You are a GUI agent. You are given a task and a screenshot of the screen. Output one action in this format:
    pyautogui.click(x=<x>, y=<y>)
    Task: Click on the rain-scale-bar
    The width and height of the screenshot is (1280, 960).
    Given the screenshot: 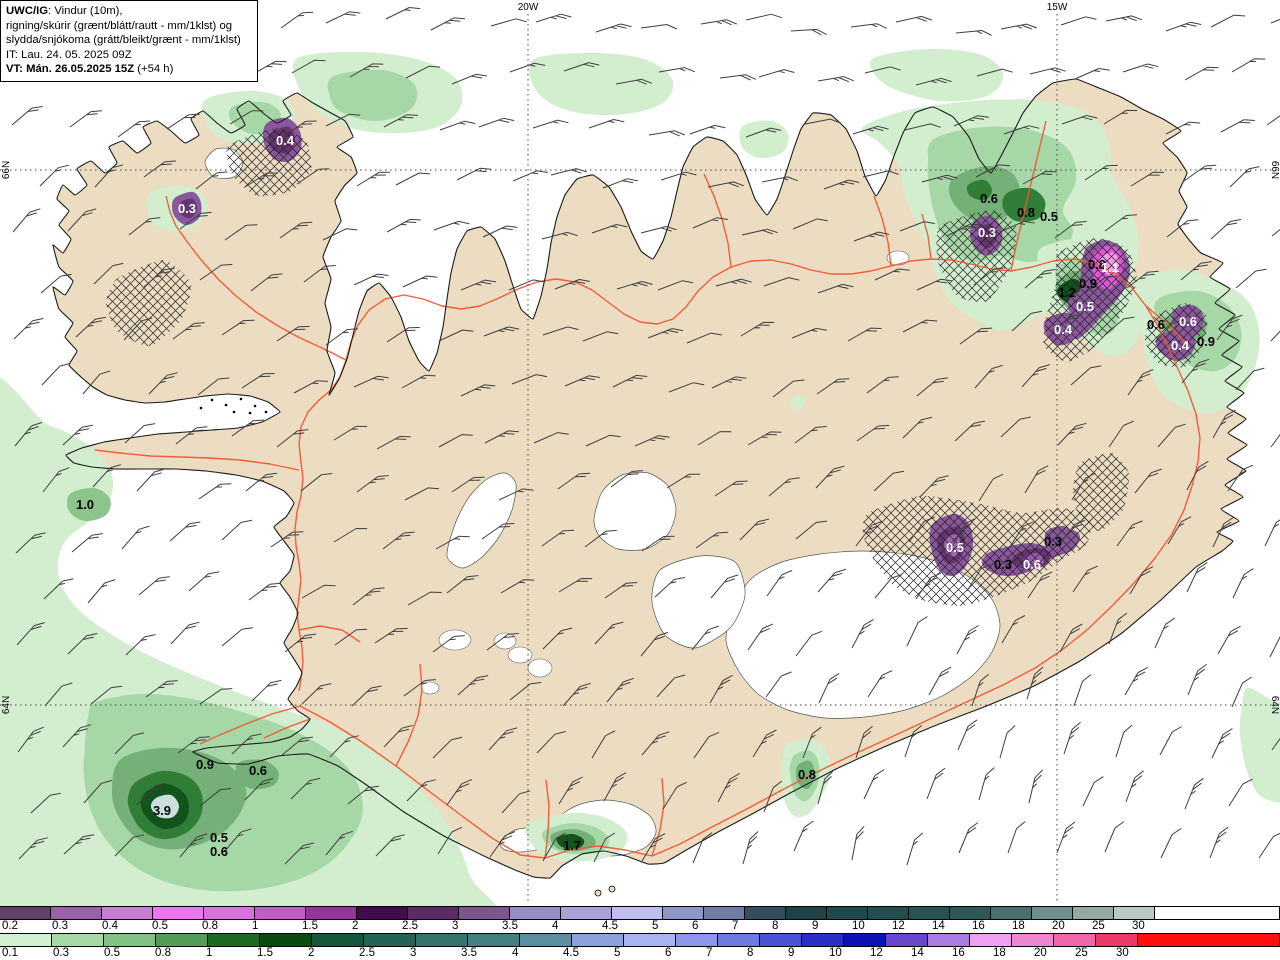 What is the action you would take?
    pyautogui.click(x=640, y=940)
    